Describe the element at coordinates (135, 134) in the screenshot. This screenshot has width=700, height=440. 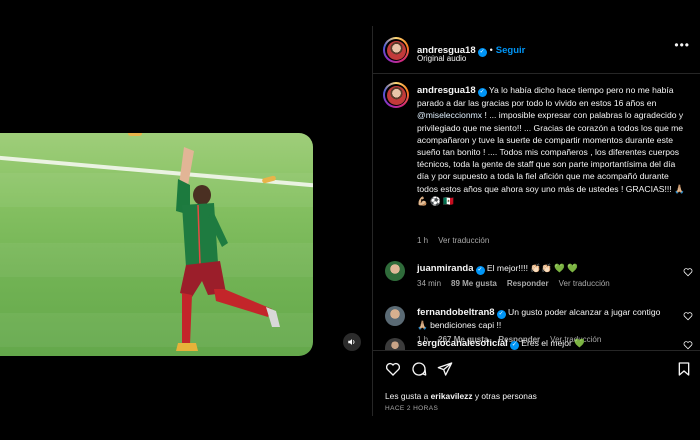
I see `pitch-object` at that location.